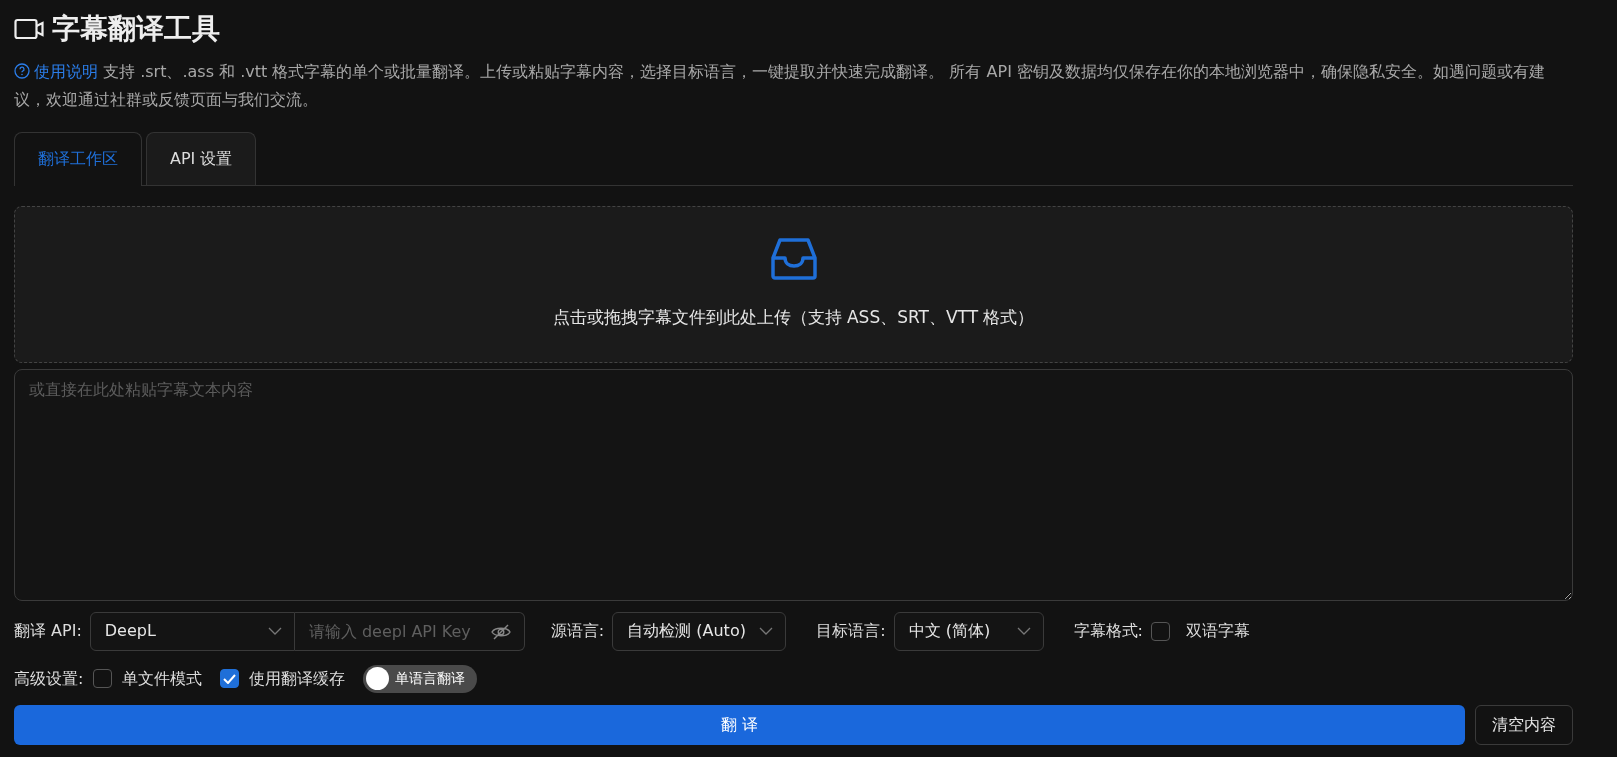 Image resolution: width=1617 pixels, height=757 pixels. Describe the element at coordinates (793, 259) in the screenshot. I see `inbox-icon` at that location.